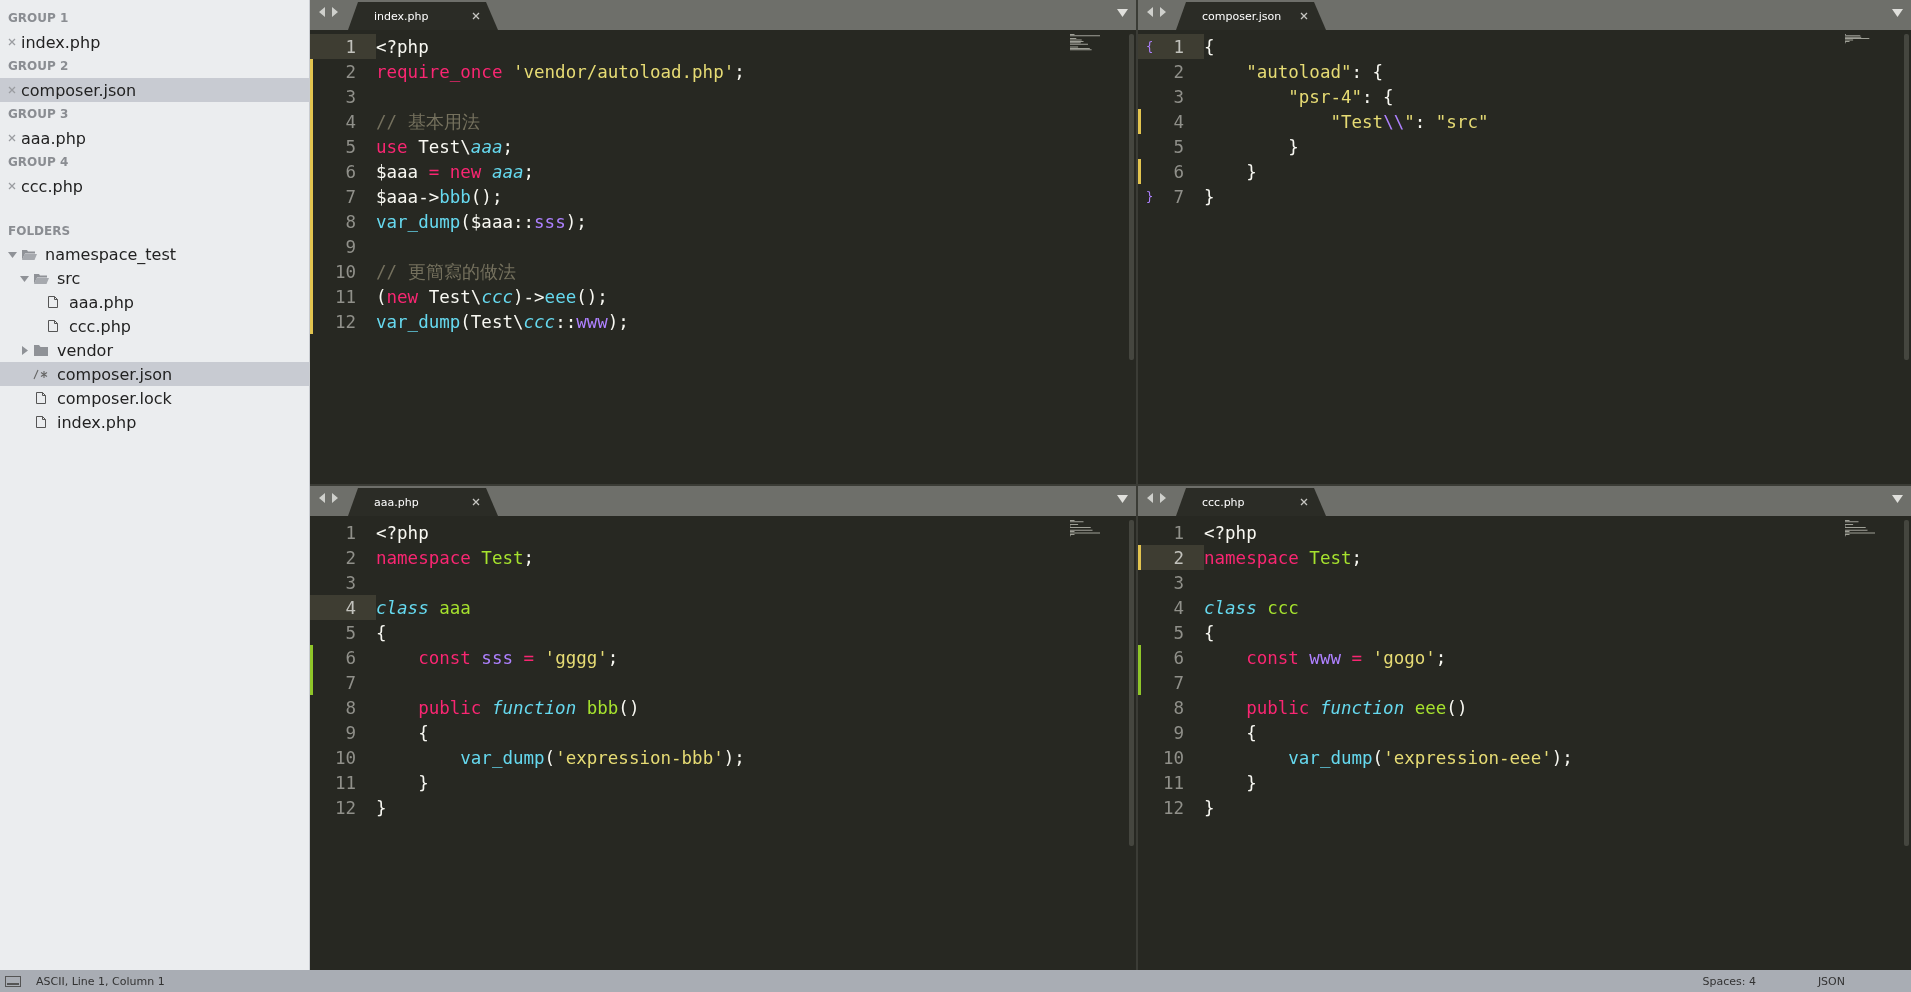  What do you see at coordinates (345, 807) in the screenshot?
I see `line-number: 12` at bounding box center [345, 807].